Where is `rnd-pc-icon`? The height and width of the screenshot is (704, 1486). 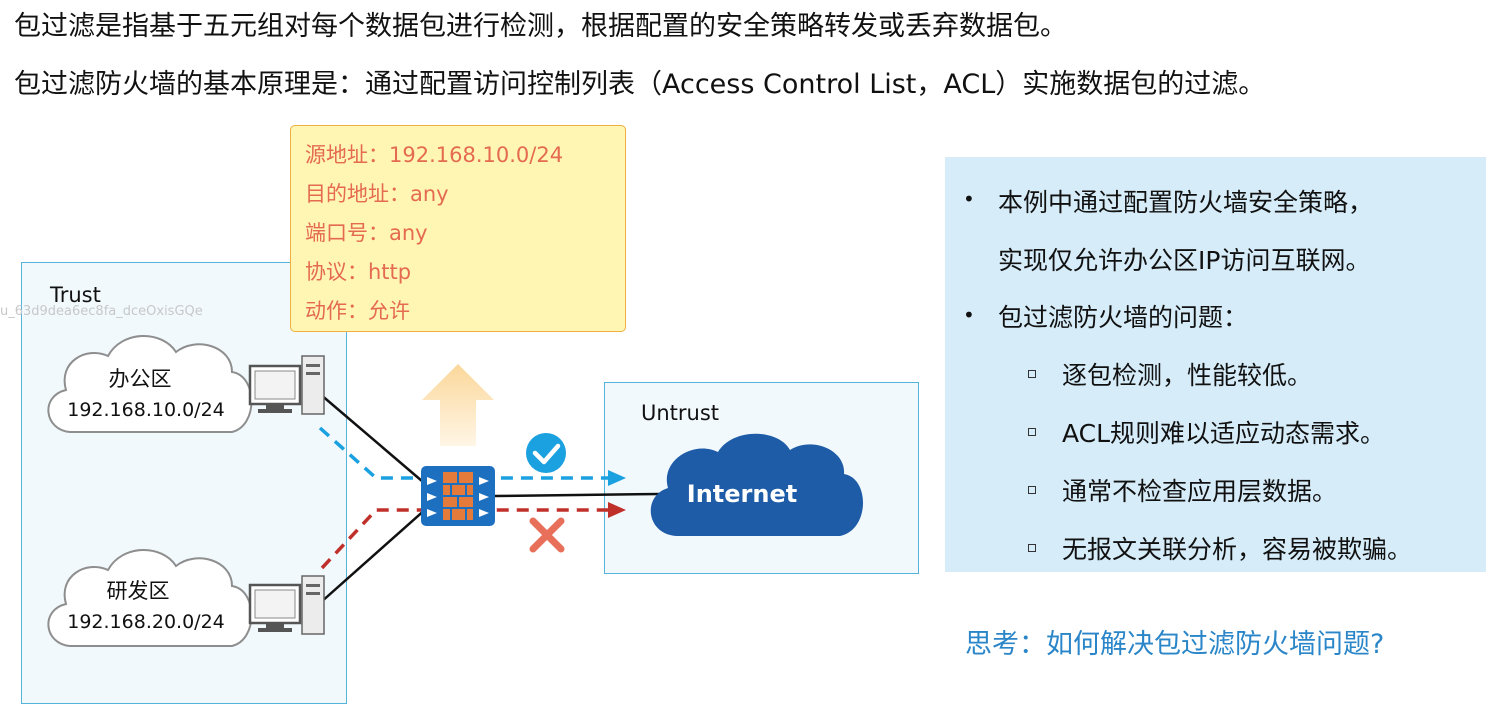
rnd-pc-icon is located at coordinates (286, 605).